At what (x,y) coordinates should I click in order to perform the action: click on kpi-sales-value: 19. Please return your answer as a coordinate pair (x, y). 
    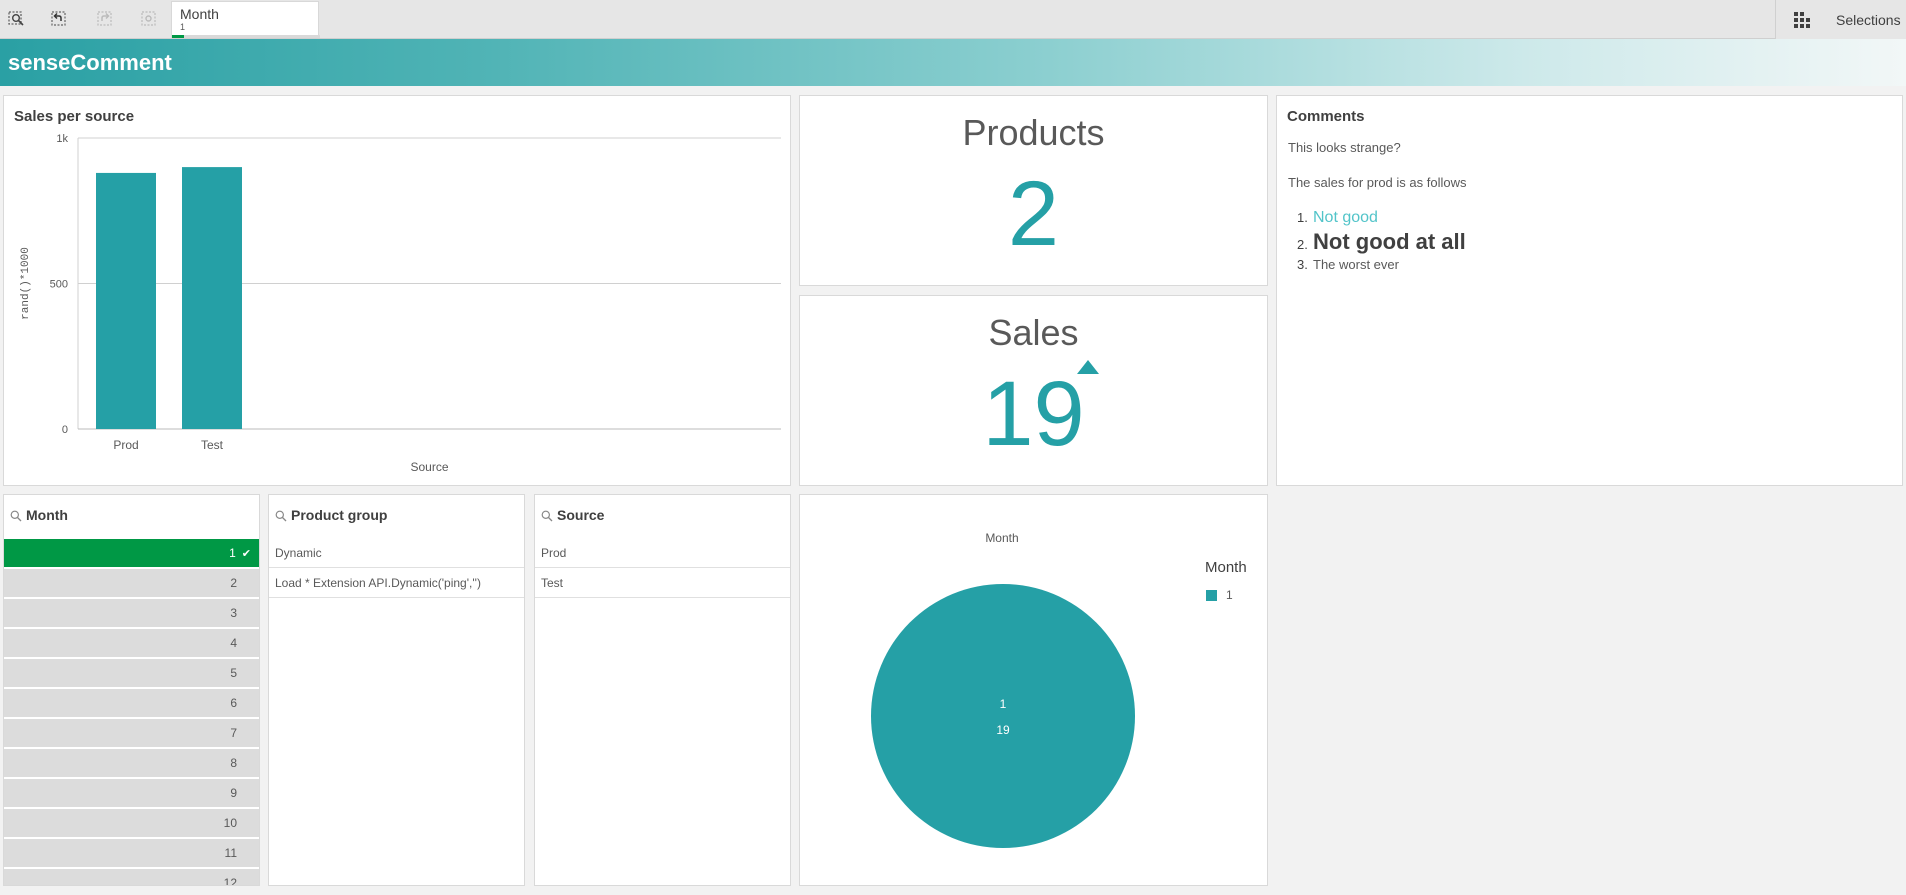
    Looking at the image, I should click on (1033, 414).